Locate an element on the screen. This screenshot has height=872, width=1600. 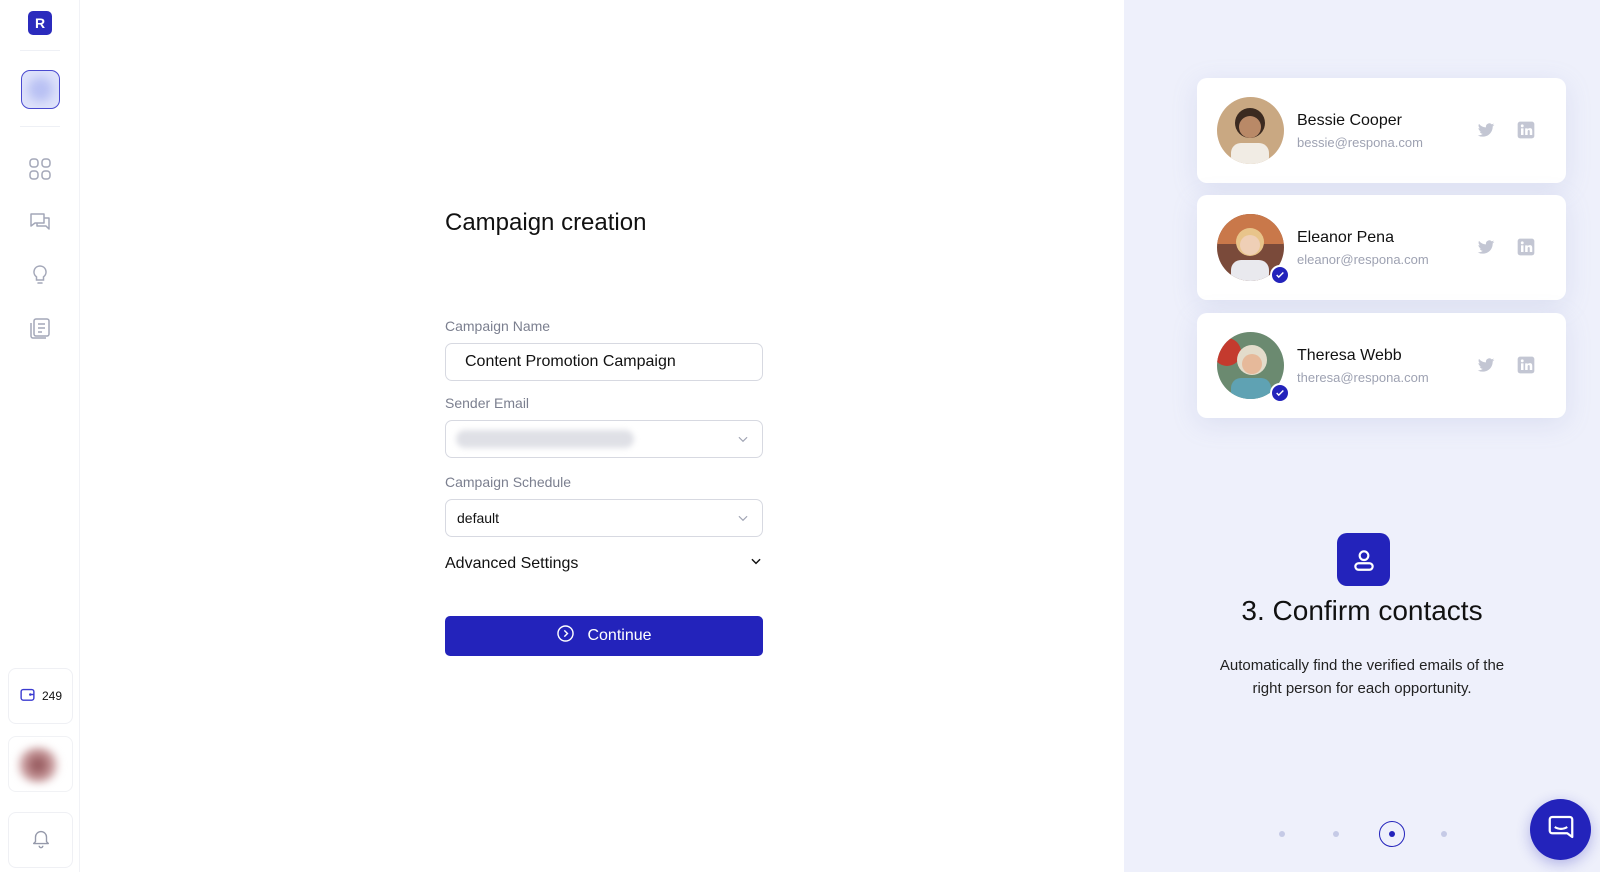
contact-card: Eleanor Pena eleanor@respona.com is located at coordinates (1381, 247).